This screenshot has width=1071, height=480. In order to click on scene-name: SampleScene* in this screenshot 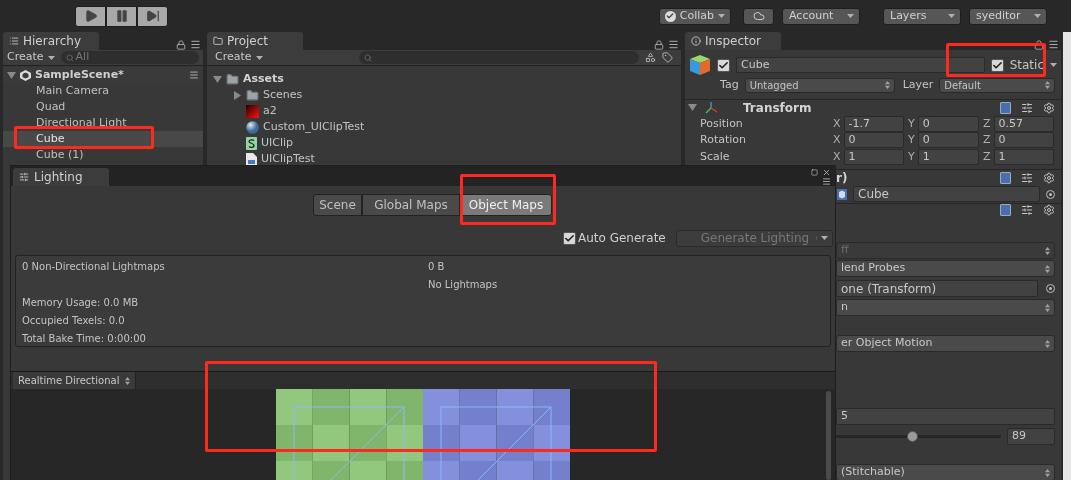, I will do `click(110, 75)`.